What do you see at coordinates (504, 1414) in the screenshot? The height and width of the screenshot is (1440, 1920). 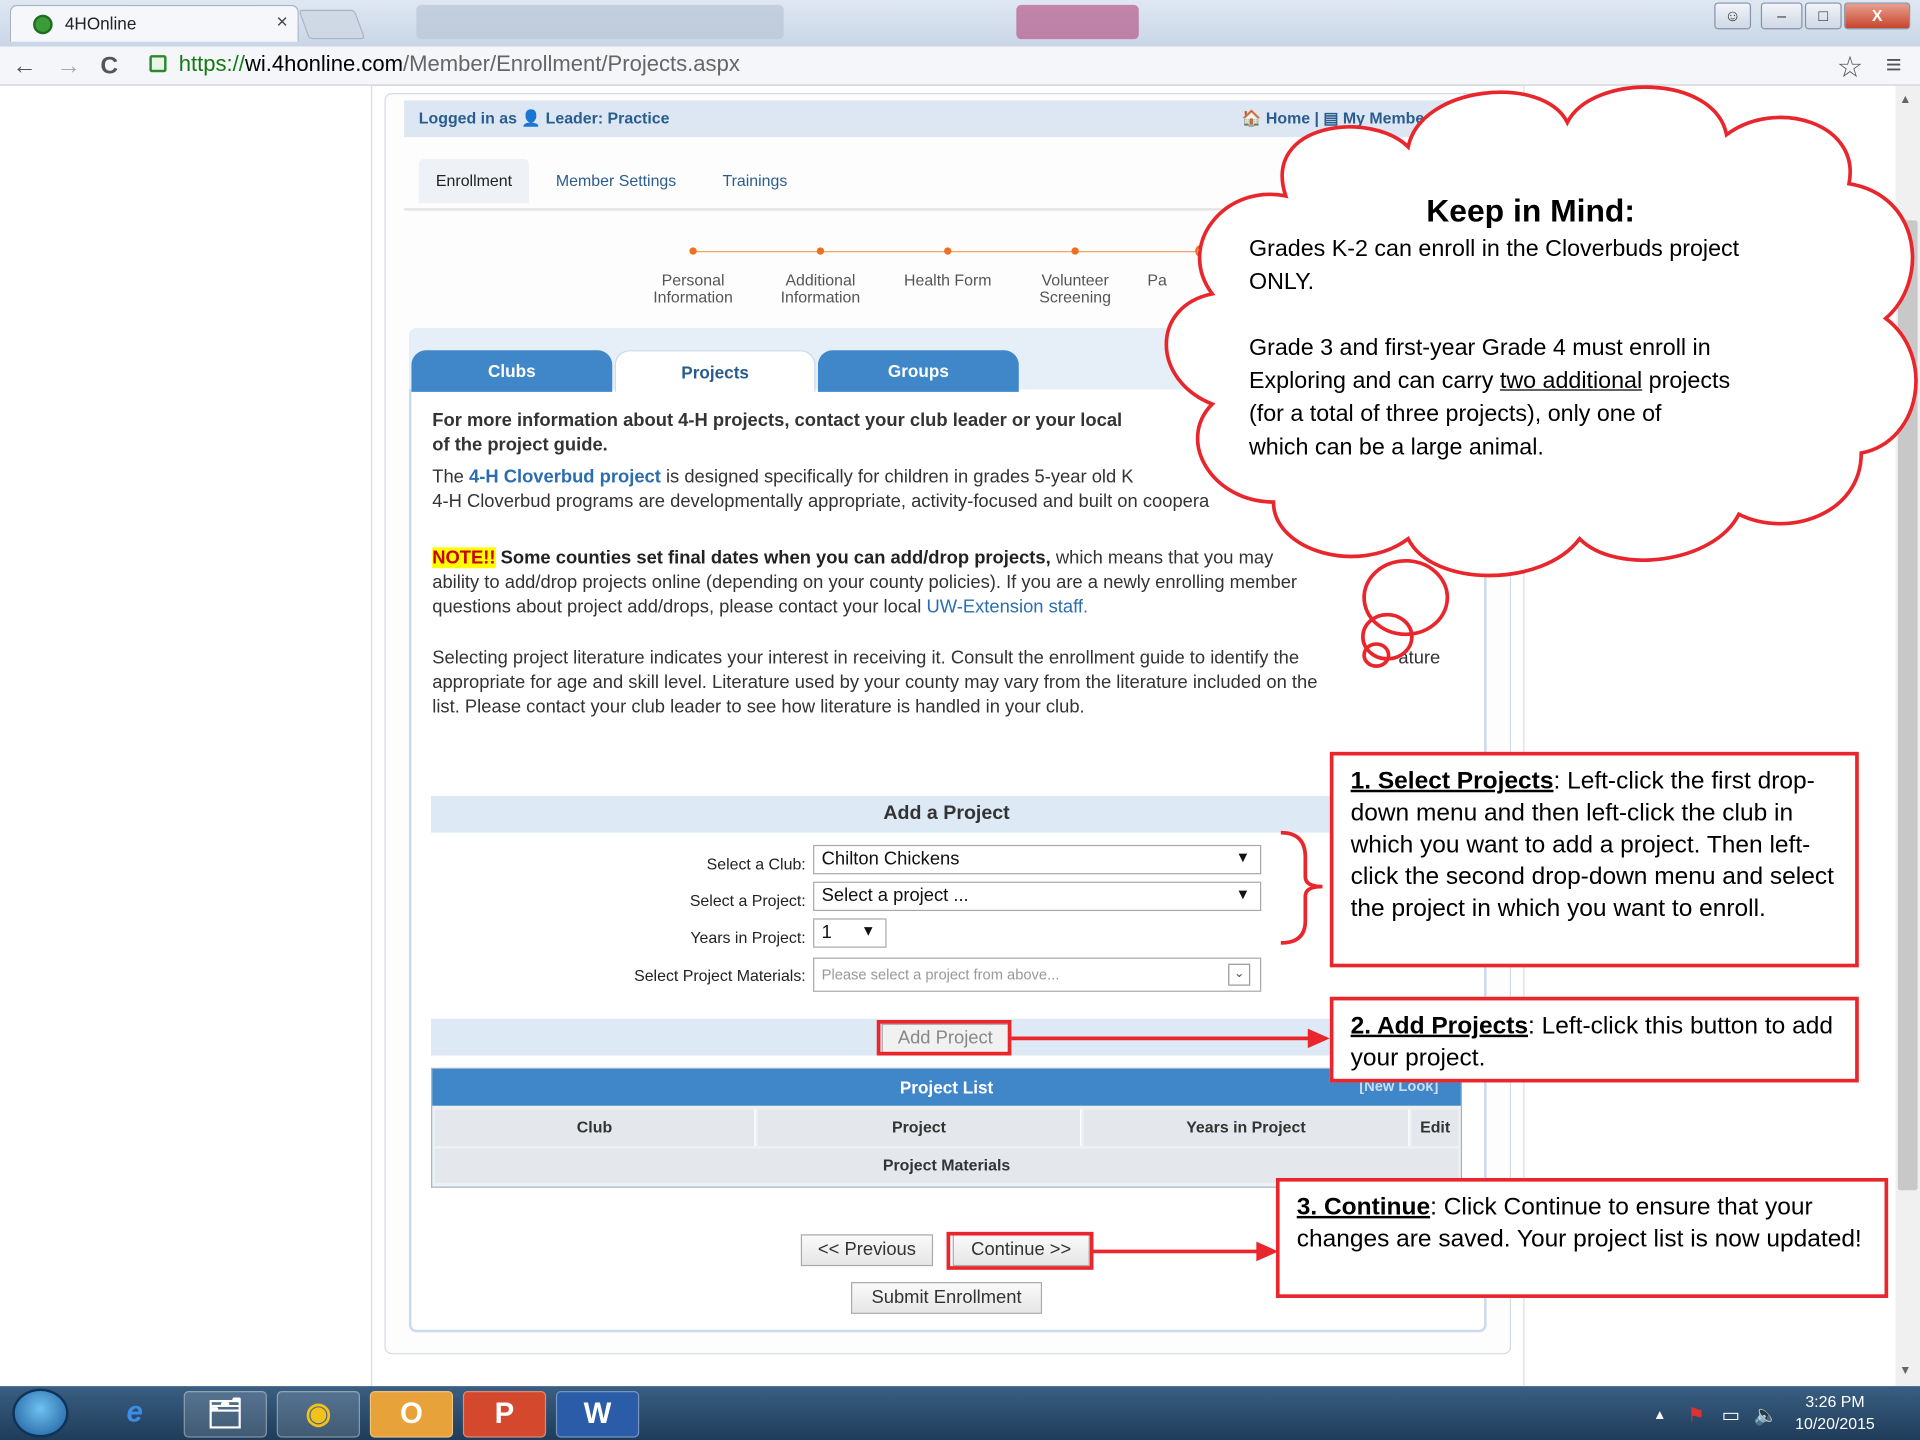 I see `powerpoint-icon: P` at bounding box center [504, 1414].